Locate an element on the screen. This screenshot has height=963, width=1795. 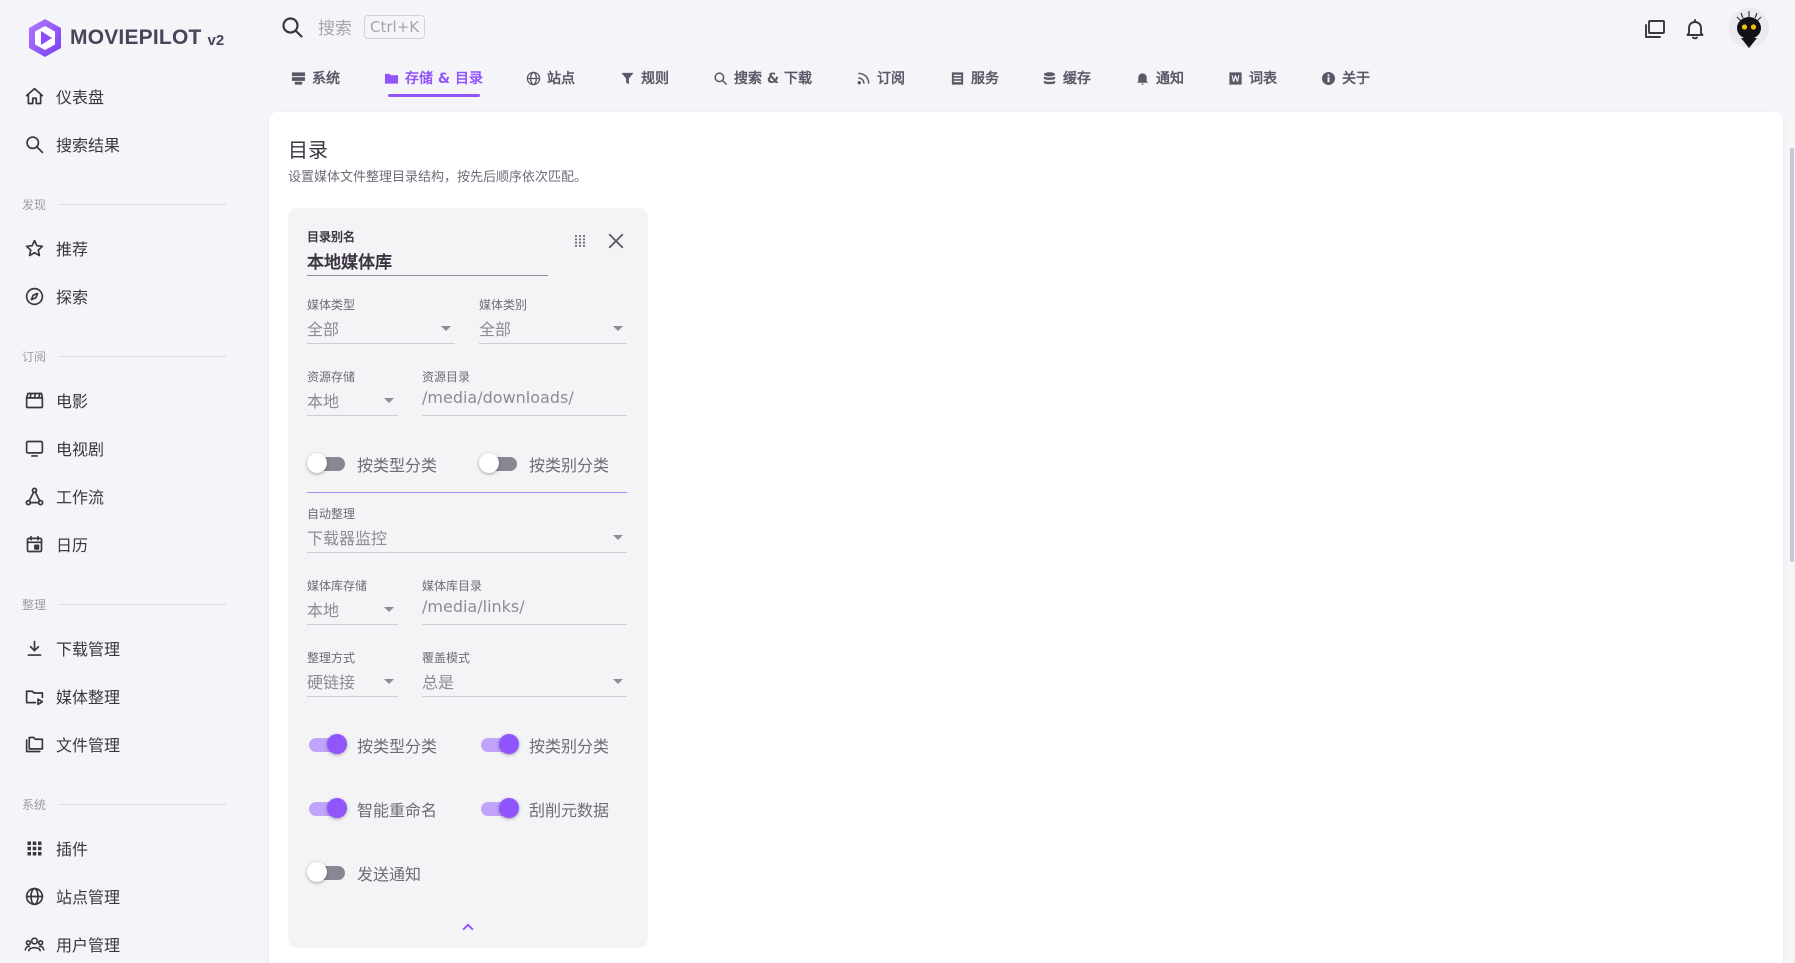
sidebar-item-downloads: 下载管理 is located at coordinates (118, 648).